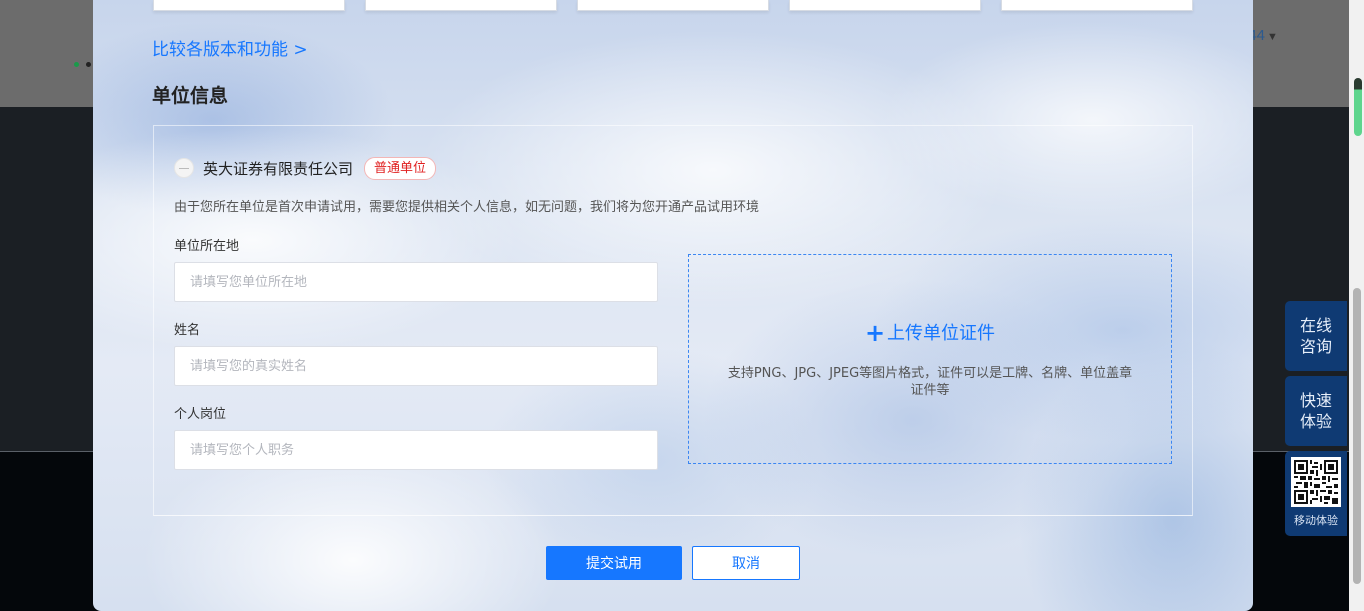 Image resolution: width=1364 pixels, height=611 pixels. Describe the element at coordinates (941, 333) in the screenshot. I see `upload-title-text: 上传单位证件` at that location.